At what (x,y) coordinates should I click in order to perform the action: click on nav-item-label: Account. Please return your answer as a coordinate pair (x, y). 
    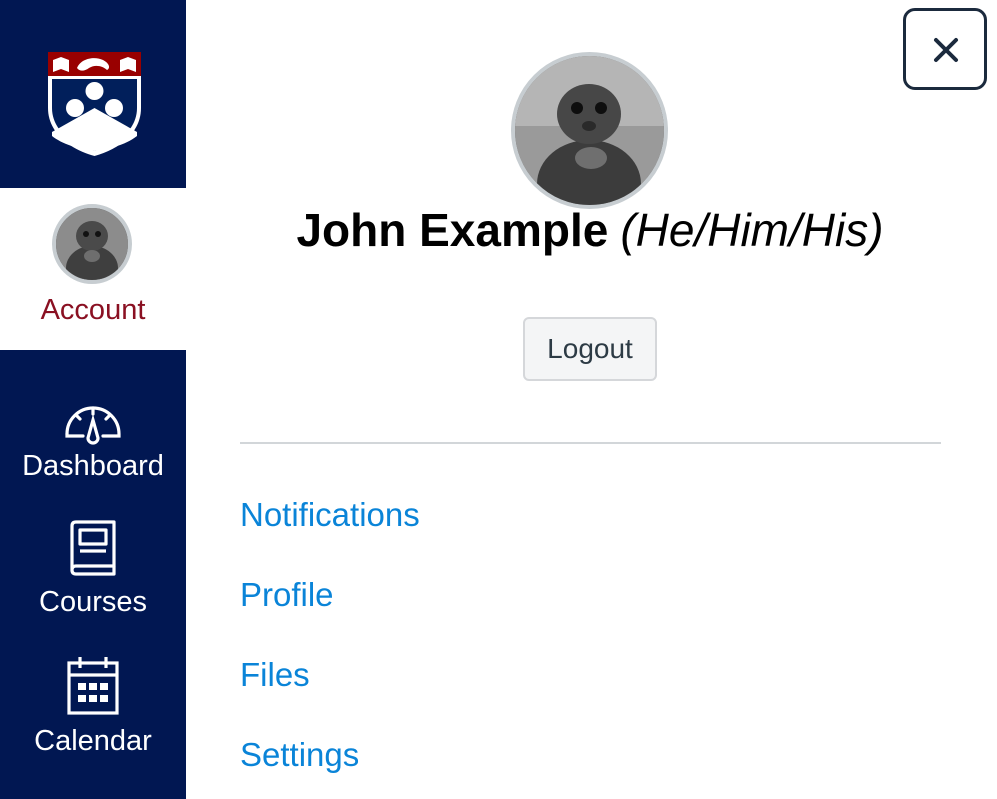
    Looking at the image, I should click on (93, 310).